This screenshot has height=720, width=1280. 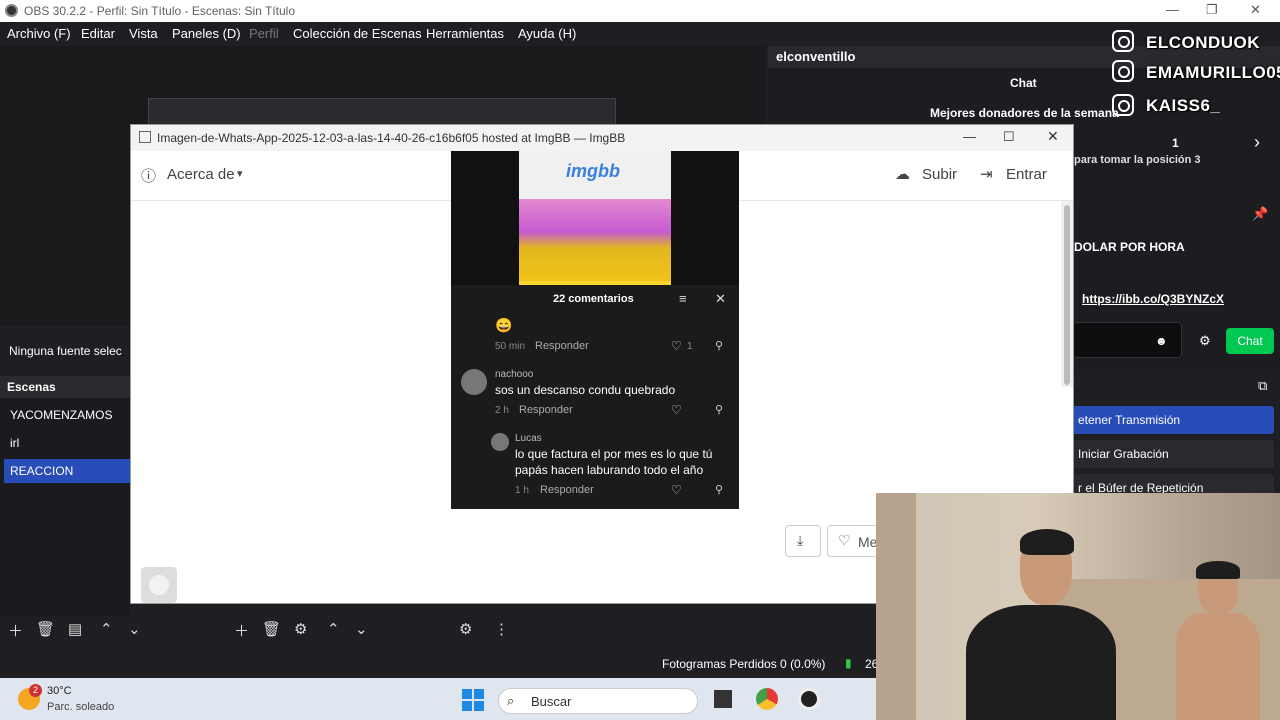 I want to click on weather-badge: 2, so click(x=35, y=690).